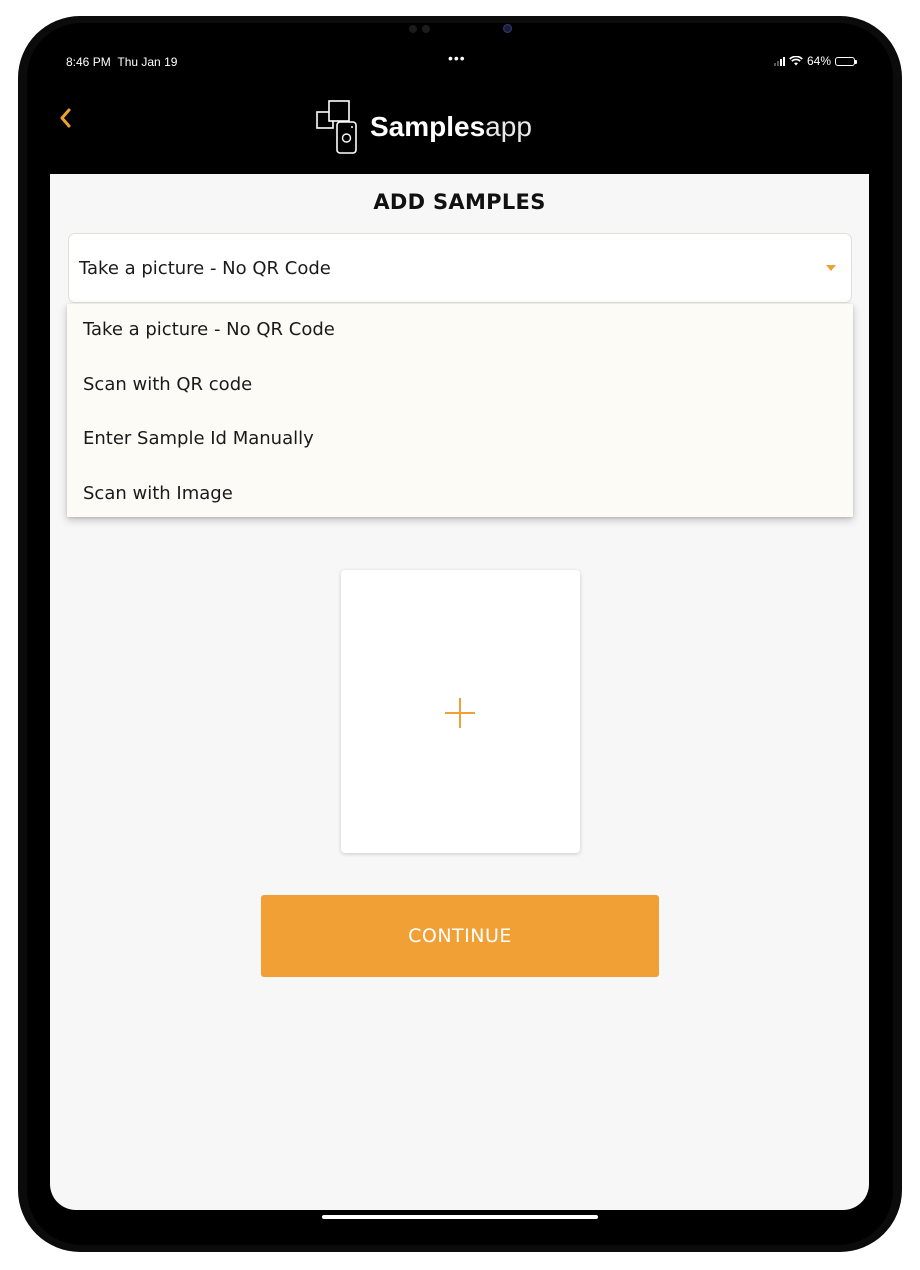 This screenshot has width=920, height=1270. Describe the element at coordinates (158, 493) in the screenshot. I see `dropdown-option-scan-image: Scan with Image` at that location.